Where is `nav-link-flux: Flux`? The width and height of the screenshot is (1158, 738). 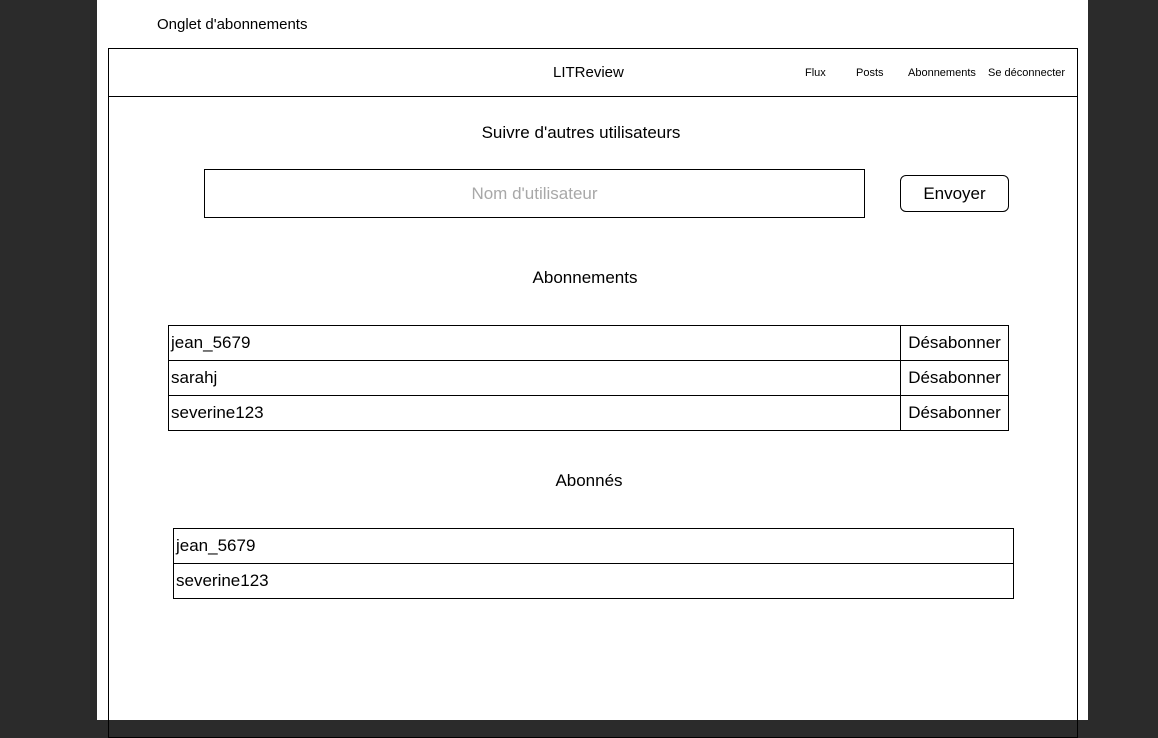
nav-link-flux: Flux is located at coordinates (815, 73).